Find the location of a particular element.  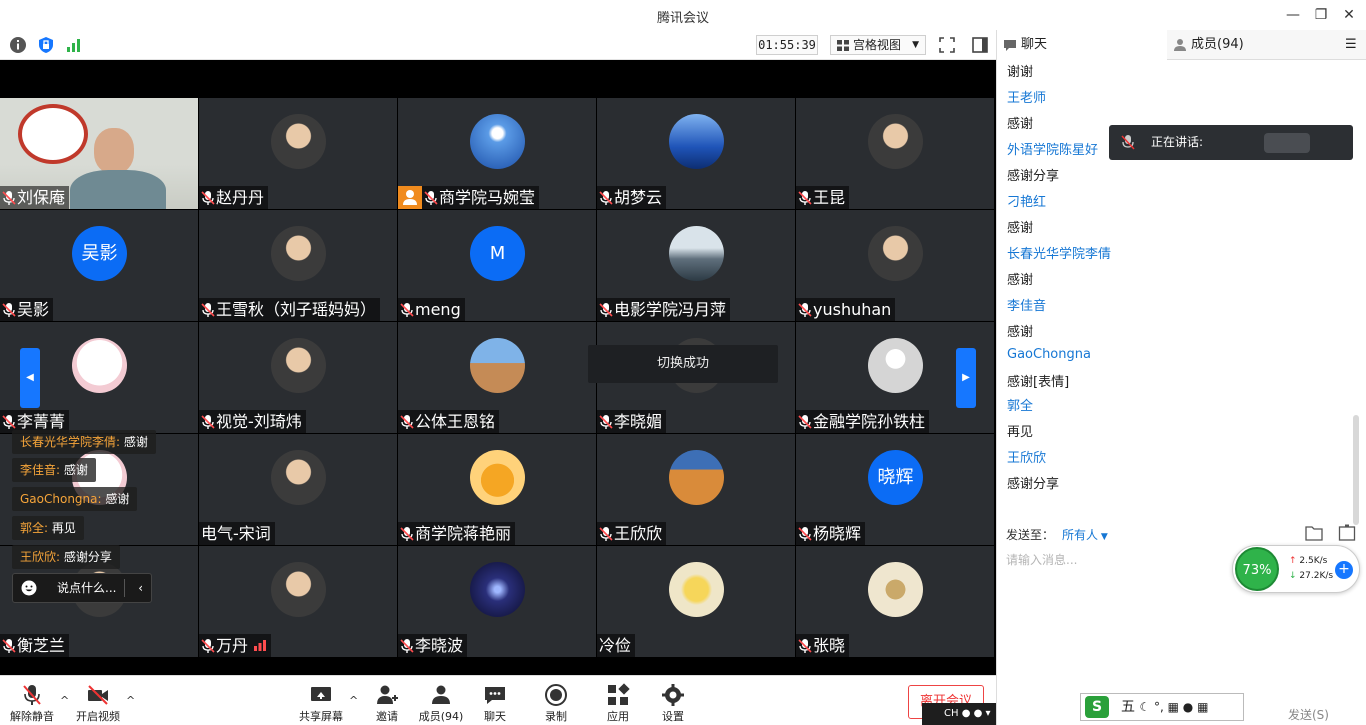

chat-sender-name: GaoChongna is located at coordinates (1049, 354).